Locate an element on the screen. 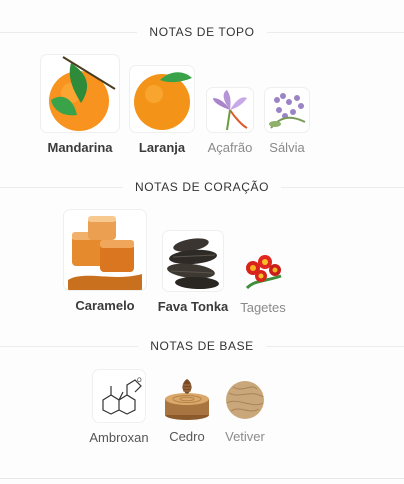  saffron-flower-icon is located at coordinates (230, 110).